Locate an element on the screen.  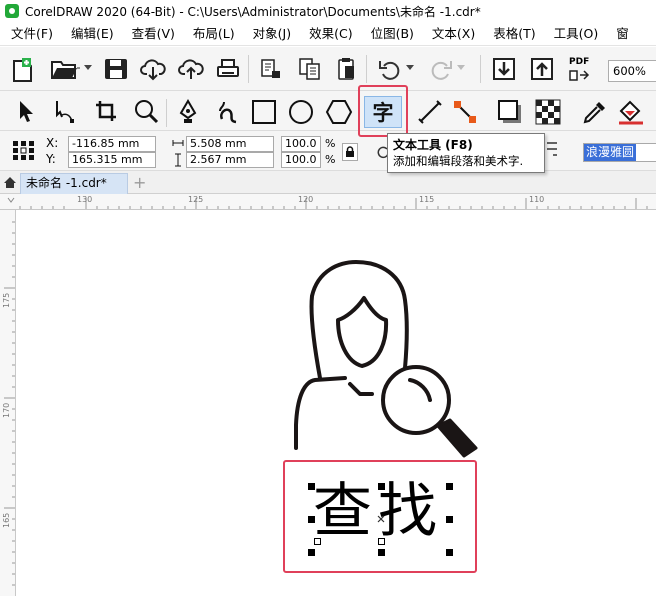
tooltip-title: 文本工具 (F8) is located at coordinates (433, 145).